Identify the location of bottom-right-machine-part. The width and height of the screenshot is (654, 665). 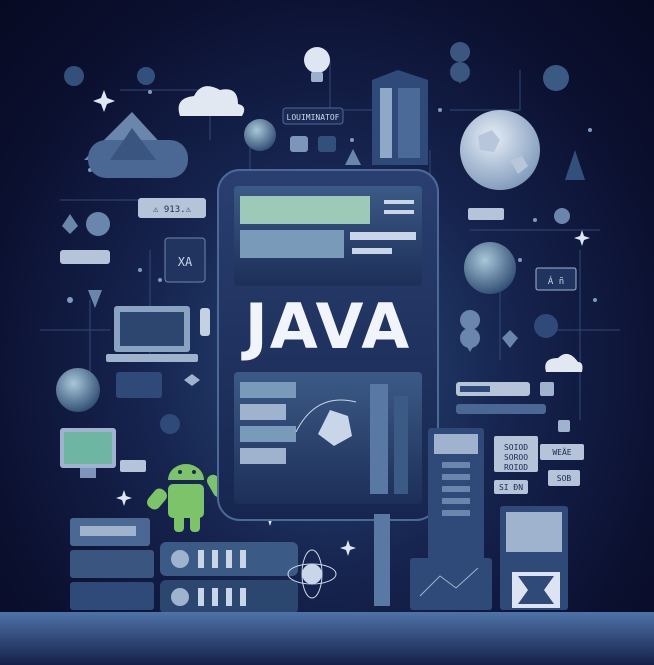
(534, 532).